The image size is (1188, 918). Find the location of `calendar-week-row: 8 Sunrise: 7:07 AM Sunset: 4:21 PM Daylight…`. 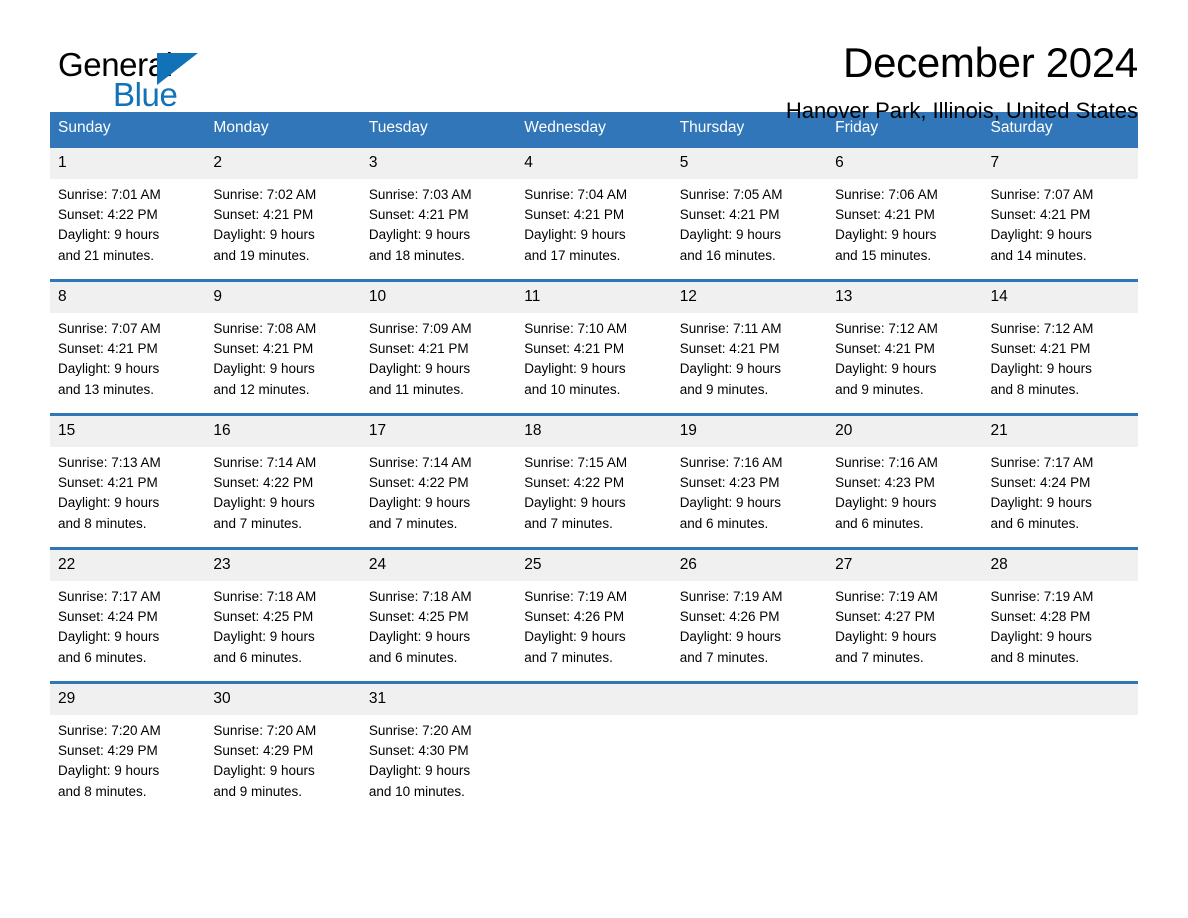

calendar-week-row: 8 Sunrise: 7:07 AM Sunset: 4:21 PM Daylight… is located at coordinates (594, 347).